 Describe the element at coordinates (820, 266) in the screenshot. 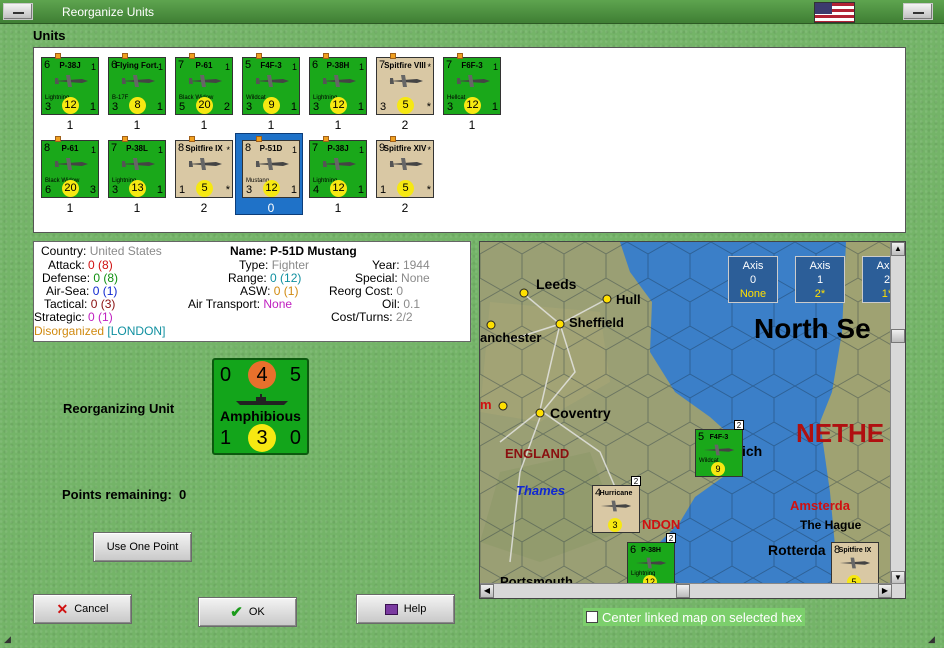

I see `axis-label: Axis` at that location.